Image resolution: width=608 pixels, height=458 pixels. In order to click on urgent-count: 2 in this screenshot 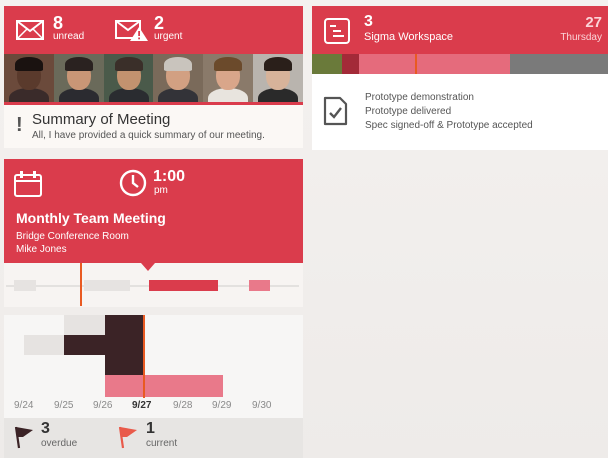, I will do `click(159, 23)`.